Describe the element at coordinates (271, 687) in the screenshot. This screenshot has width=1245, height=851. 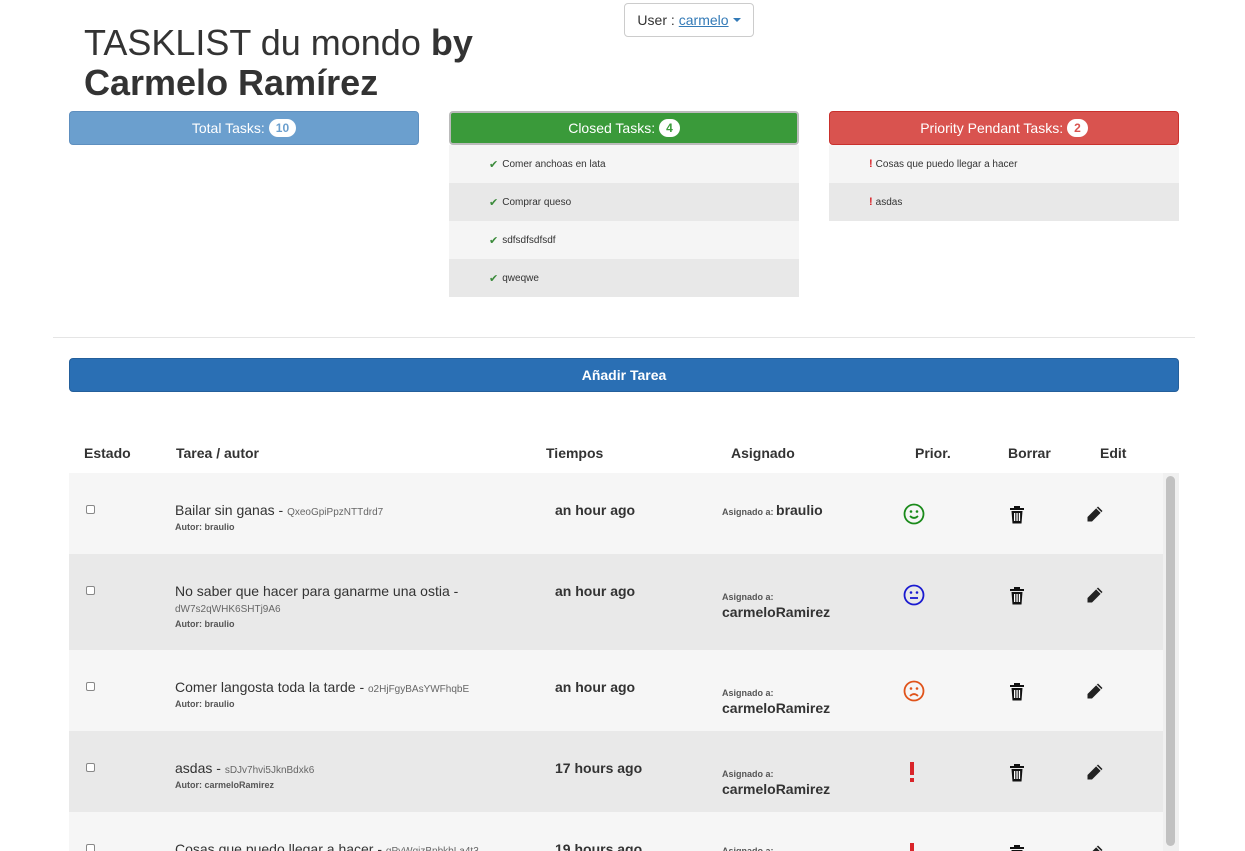
I see `task-title: Comer langosta toda la tarde -` at that location.